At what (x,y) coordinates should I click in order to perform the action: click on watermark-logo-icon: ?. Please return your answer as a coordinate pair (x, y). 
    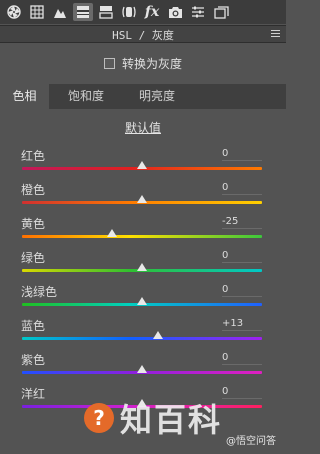
    Looking at the image, I should click on (99, 418).